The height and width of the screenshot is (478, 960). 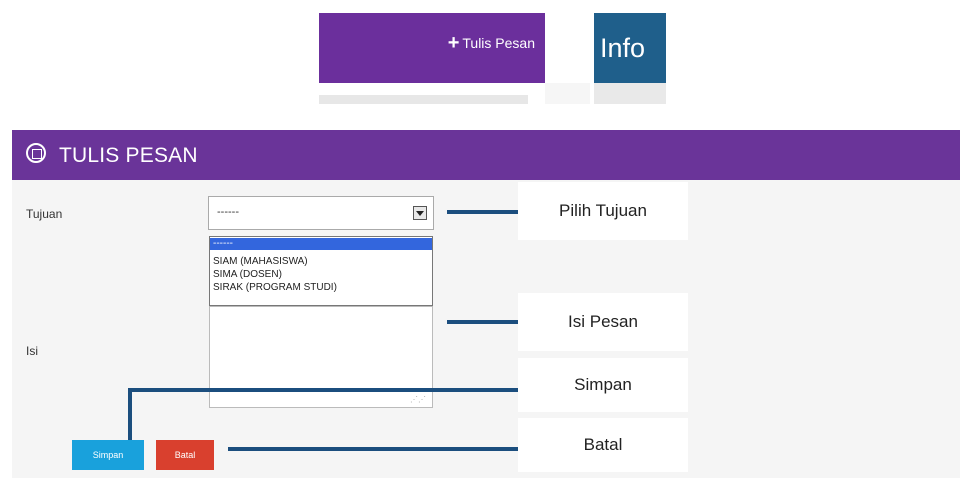 What do you see at coordinates (32, 351) in the screenshot?
I see `isi-label: Isi` at bounding box center [32, 351].